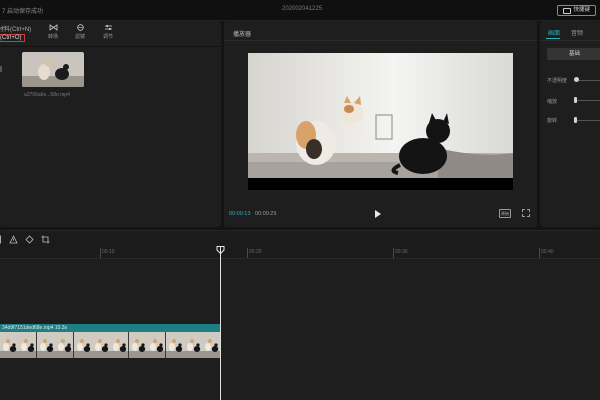 The height and width of the screenshot is (400, 600). I want to click on media-file-name: a3706a6e...68e.mp4, so click(47, 95).